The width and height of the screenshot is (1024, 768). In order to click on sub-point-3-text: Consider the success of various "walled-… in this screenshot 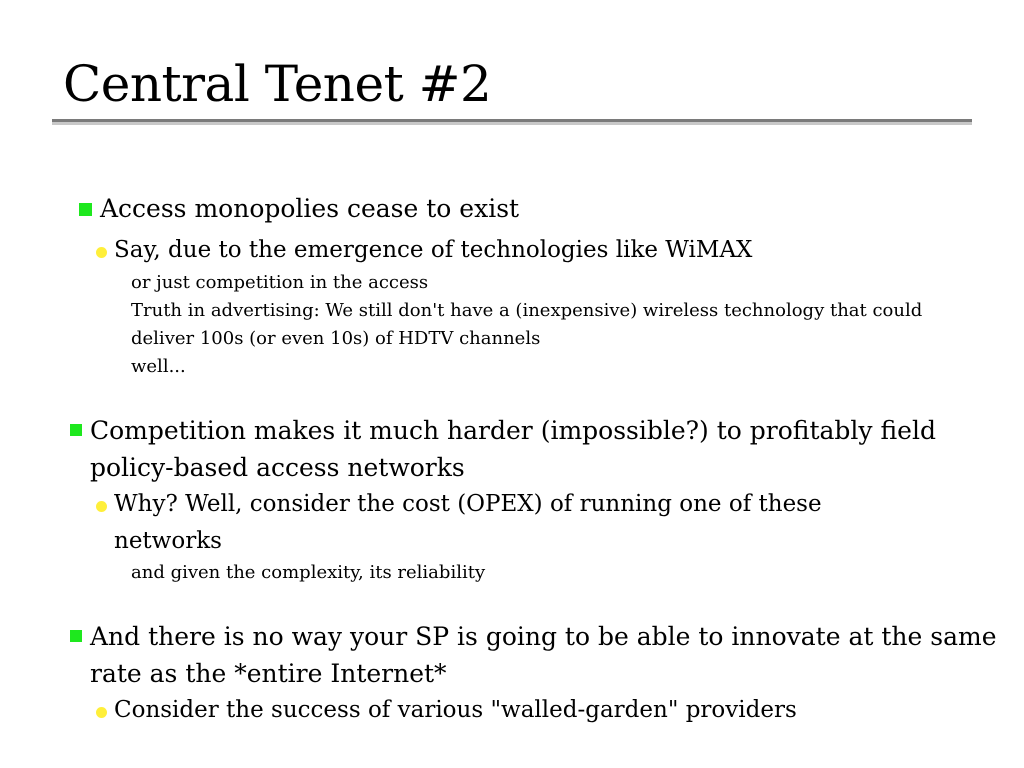, I will do `click(455, 710)`.